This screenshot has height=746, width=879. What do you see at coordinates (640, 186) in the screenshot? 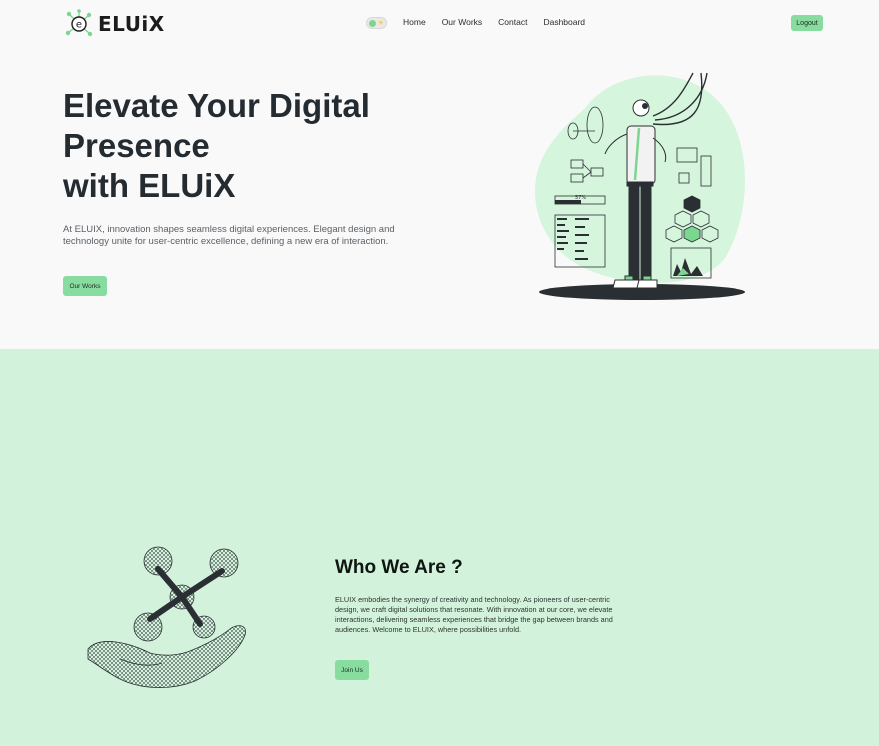
I see `hero-illustration: 57%` at bounding box center [640, 186].